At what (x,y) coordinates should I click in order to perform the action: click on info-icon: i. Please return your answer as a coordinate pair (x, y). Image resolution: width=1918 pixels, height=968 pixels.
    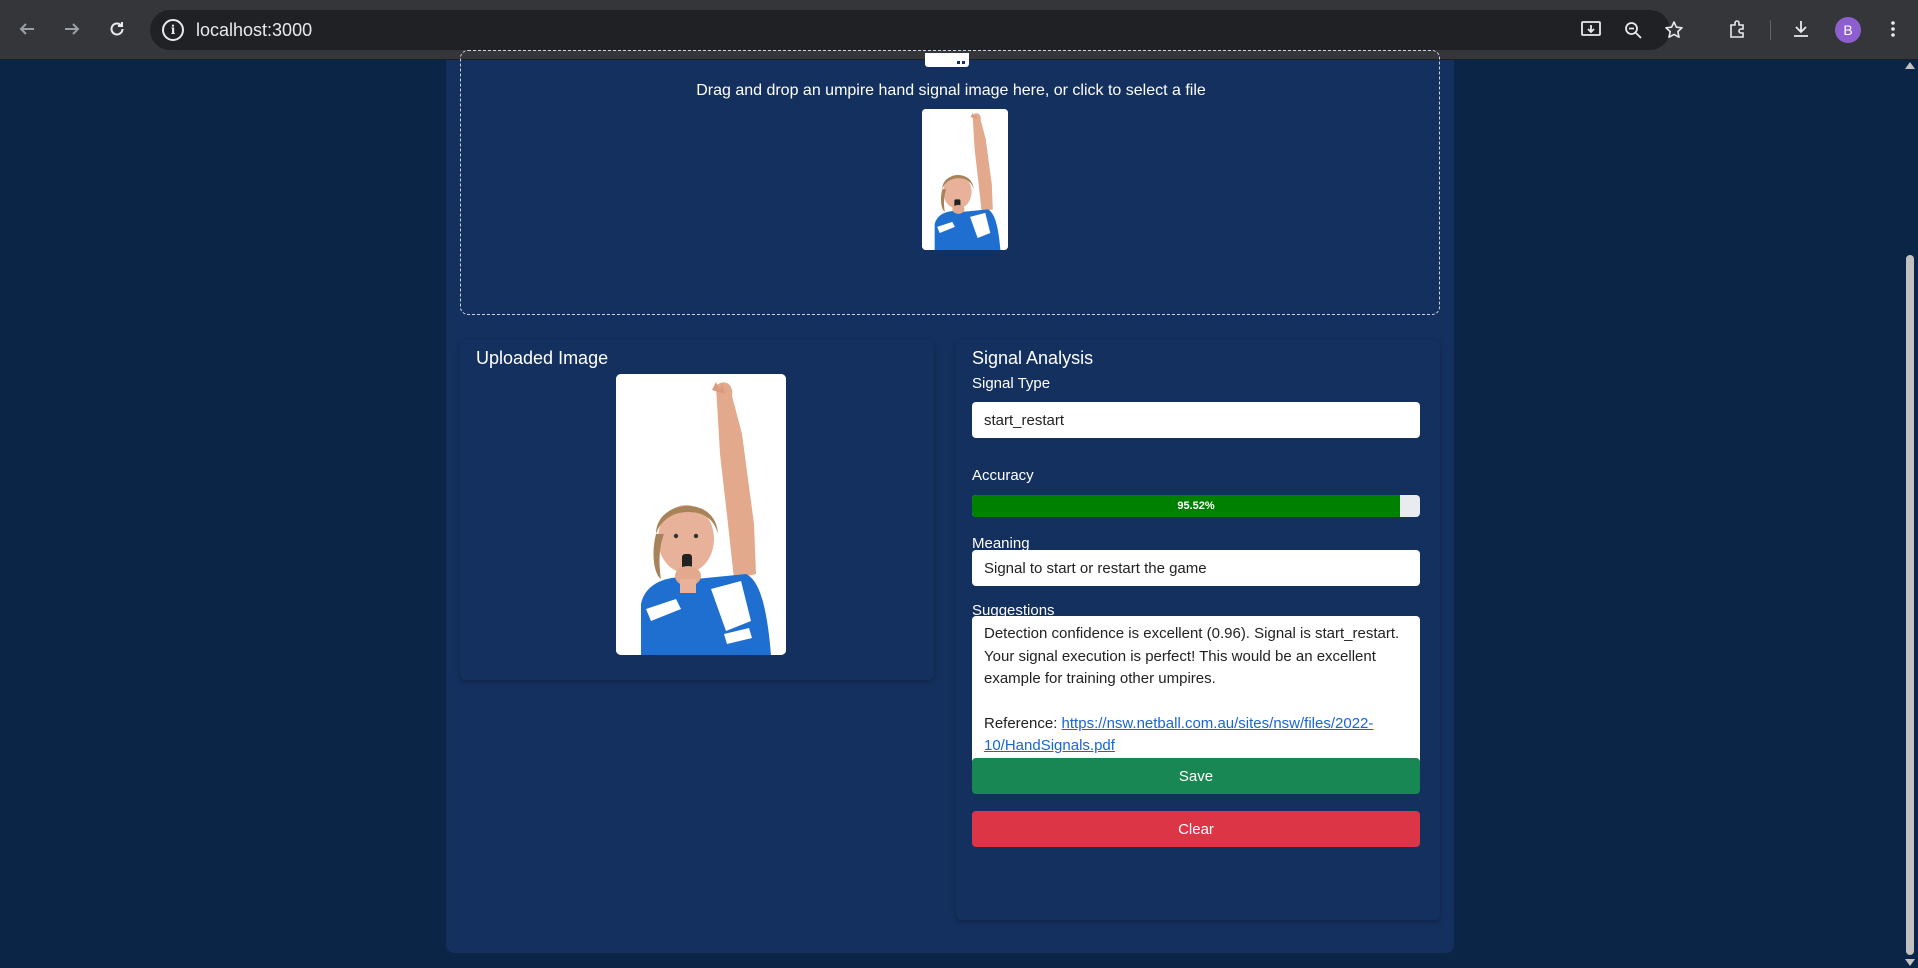
    Looking at the image, I should click on (173, 30).